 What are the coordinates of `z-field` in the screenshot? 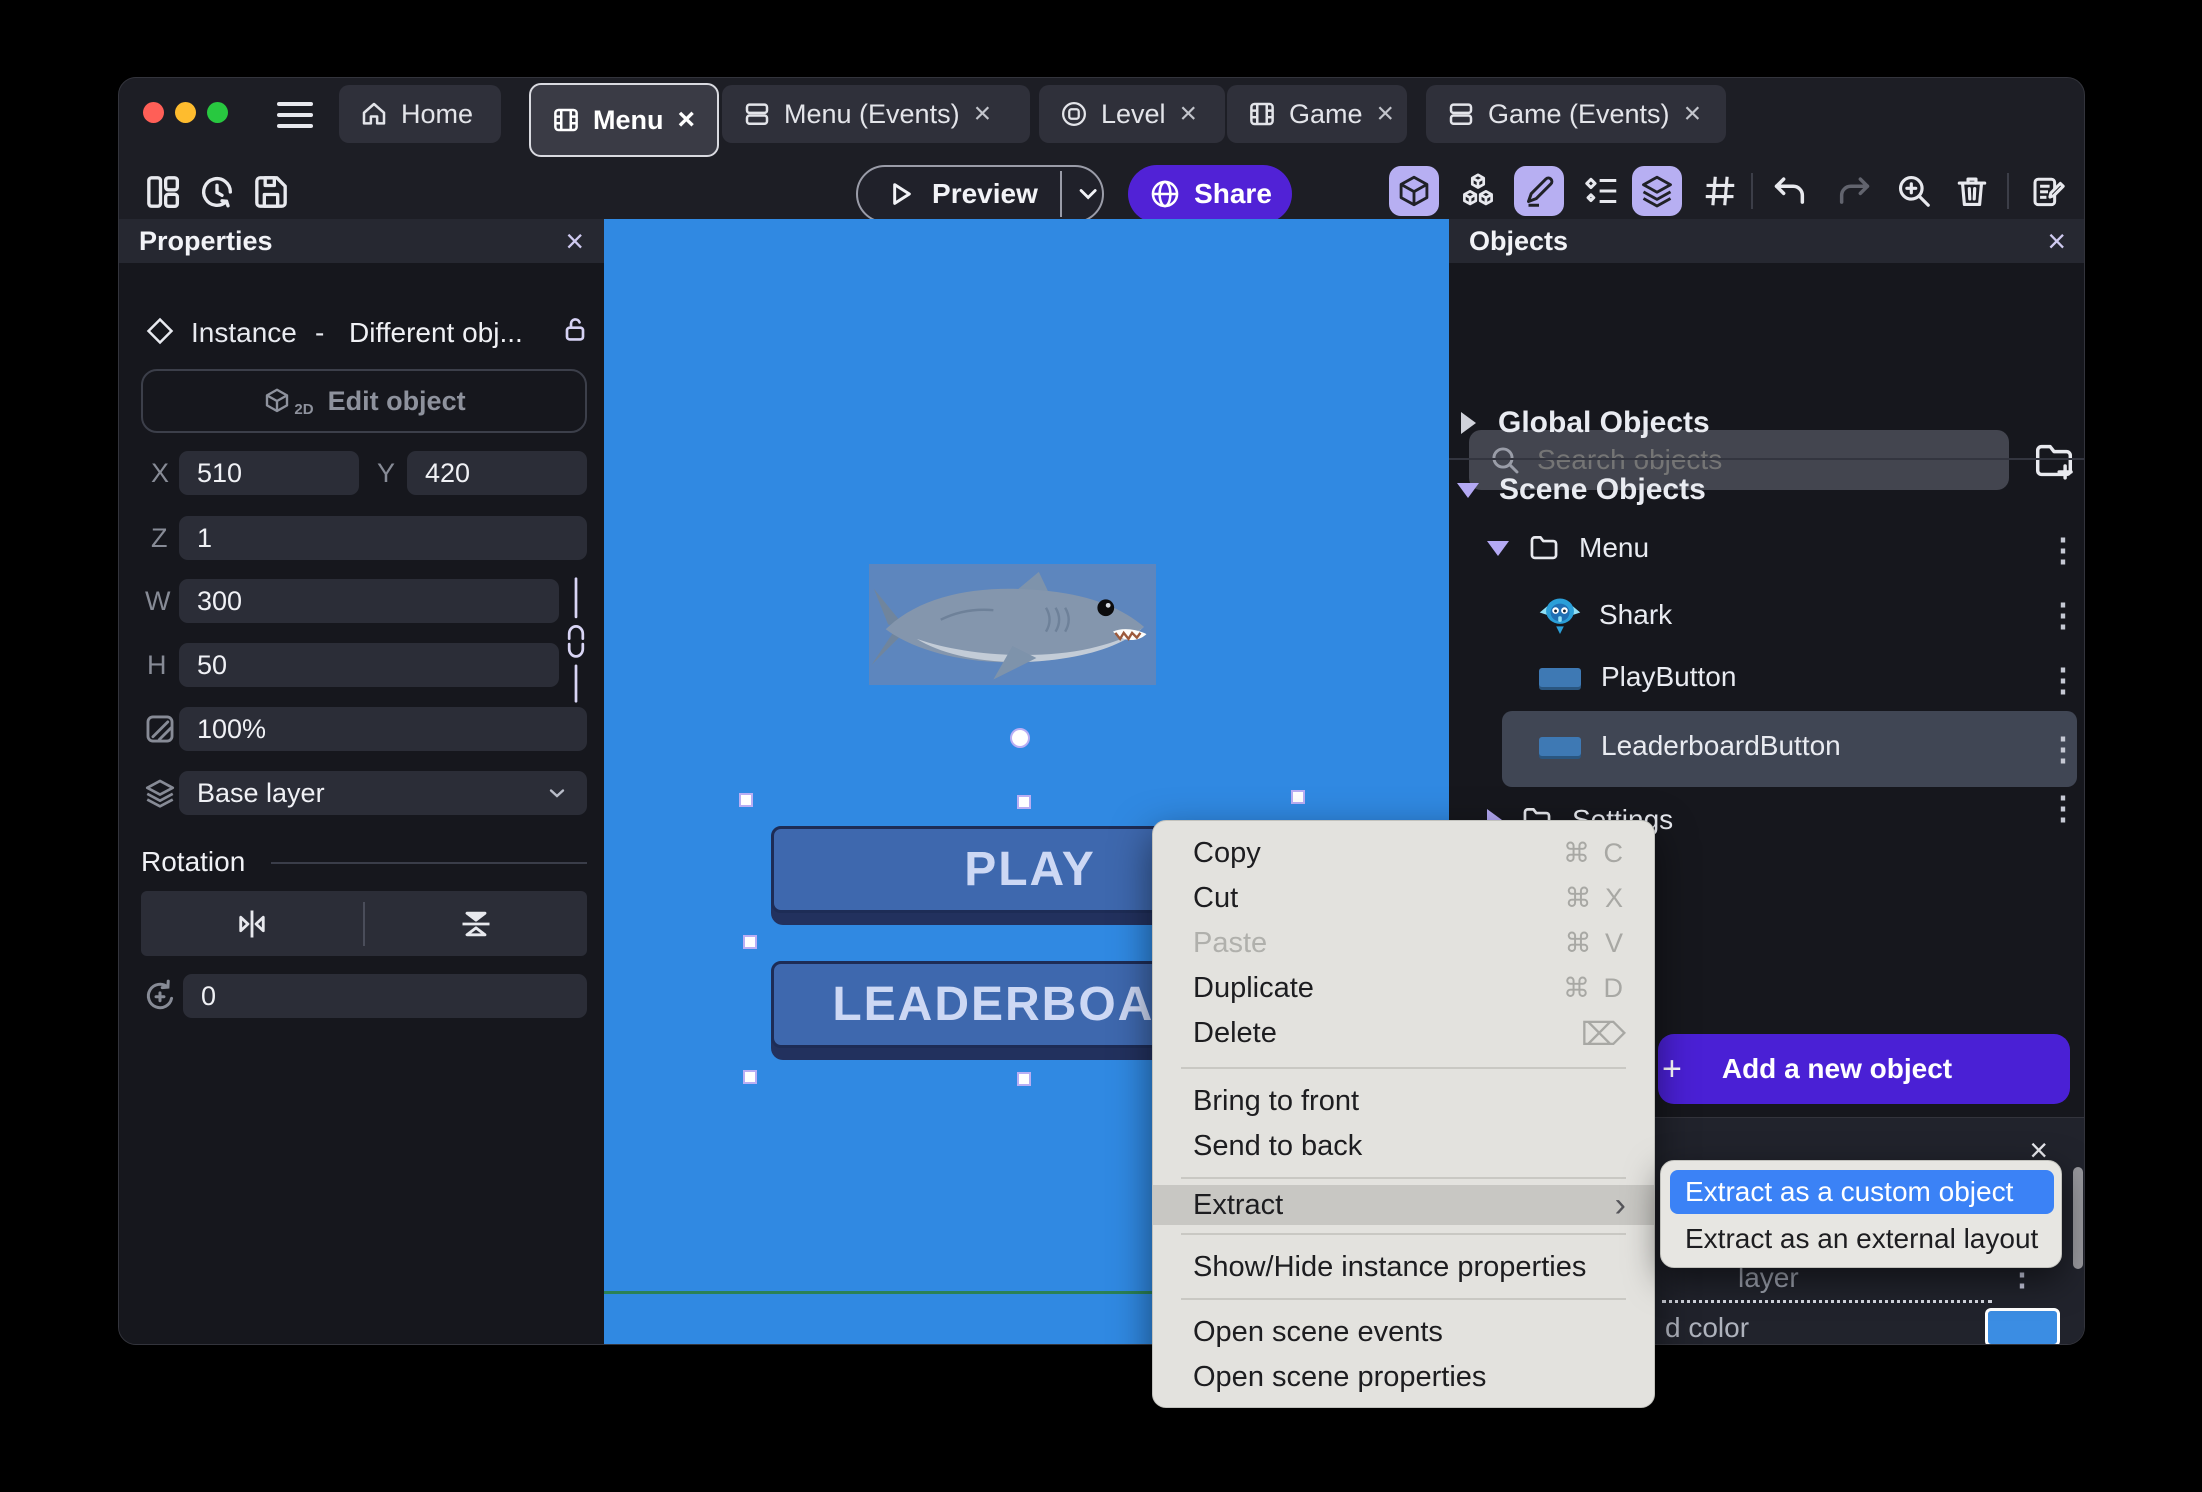 It's located at (383, 538).